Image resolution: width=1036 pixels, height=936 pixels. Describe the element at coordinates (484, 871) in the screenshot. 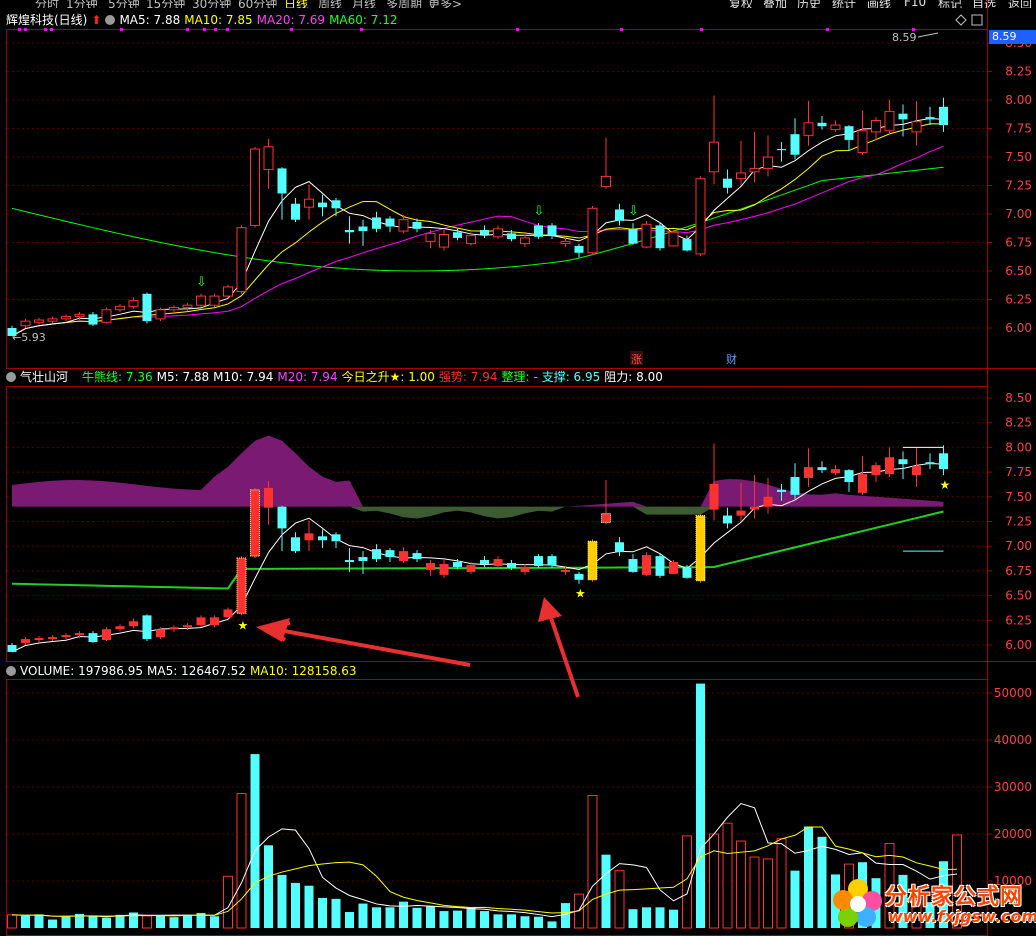

I see `vol-ma10-line` at that location.